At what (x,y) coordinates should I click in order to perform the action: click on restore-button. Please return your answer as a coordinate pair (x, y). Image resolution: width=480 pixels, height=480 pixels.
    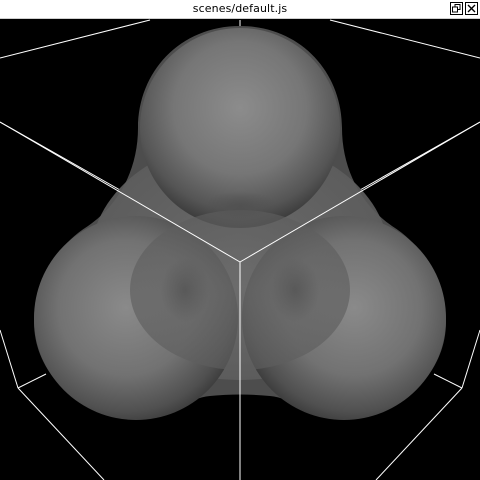
    Looking at the image, I should click on (456, 8).